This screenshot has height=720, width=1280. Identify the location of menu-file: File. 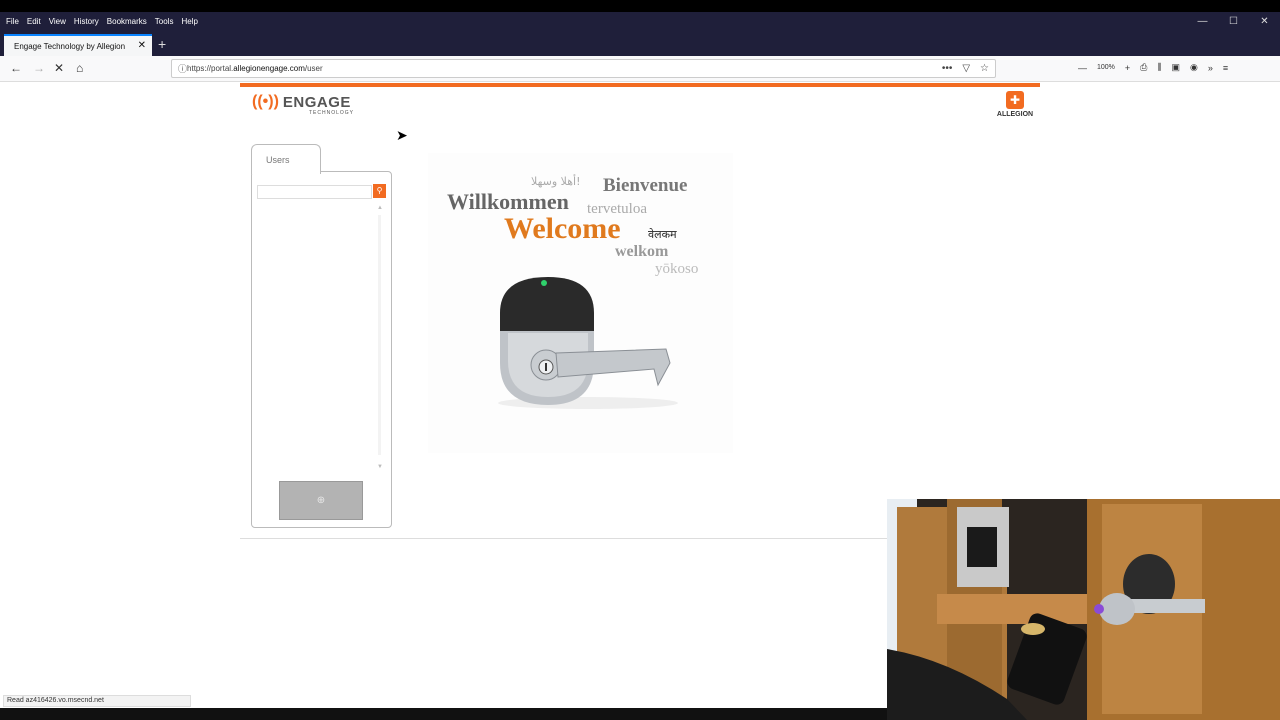
(12, 21).